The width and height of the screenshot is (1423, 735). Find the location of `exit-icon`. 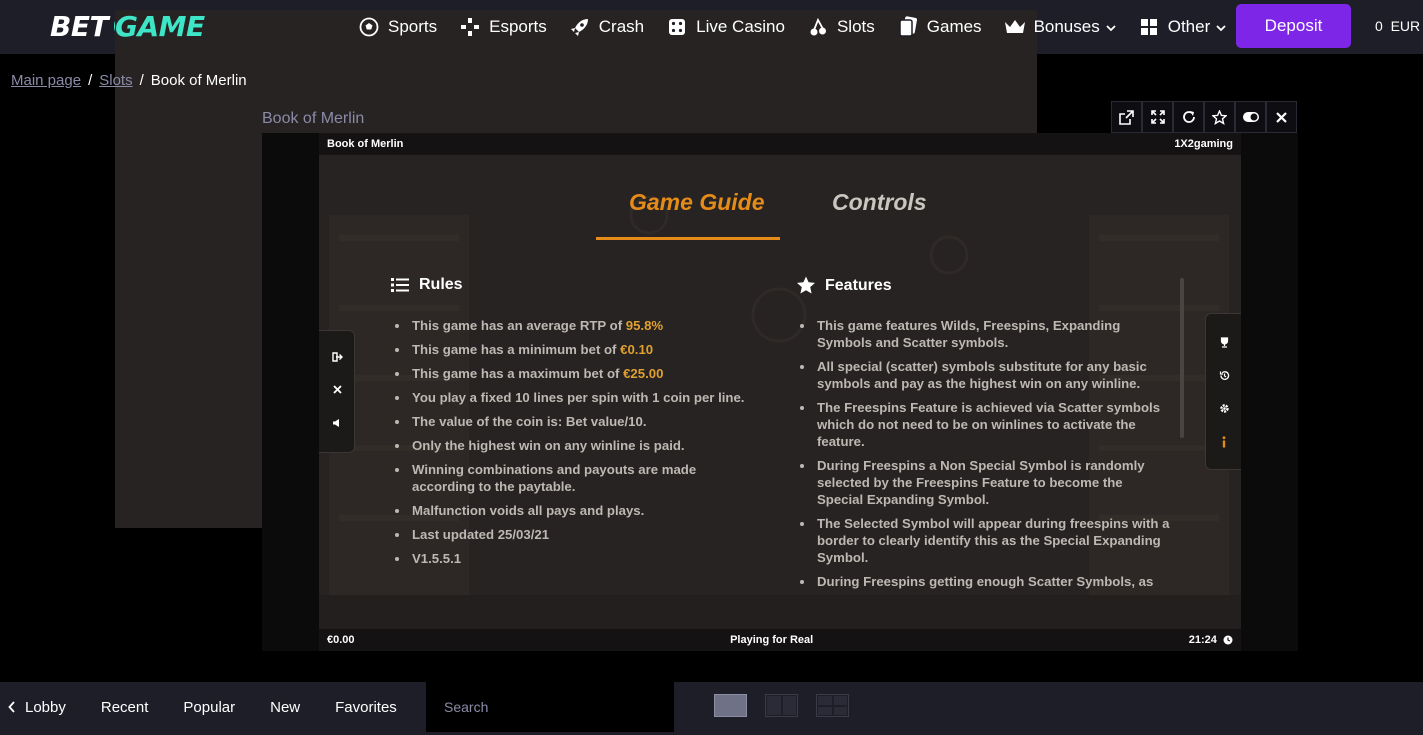

exit-icon is located at coordinates (337, 356).